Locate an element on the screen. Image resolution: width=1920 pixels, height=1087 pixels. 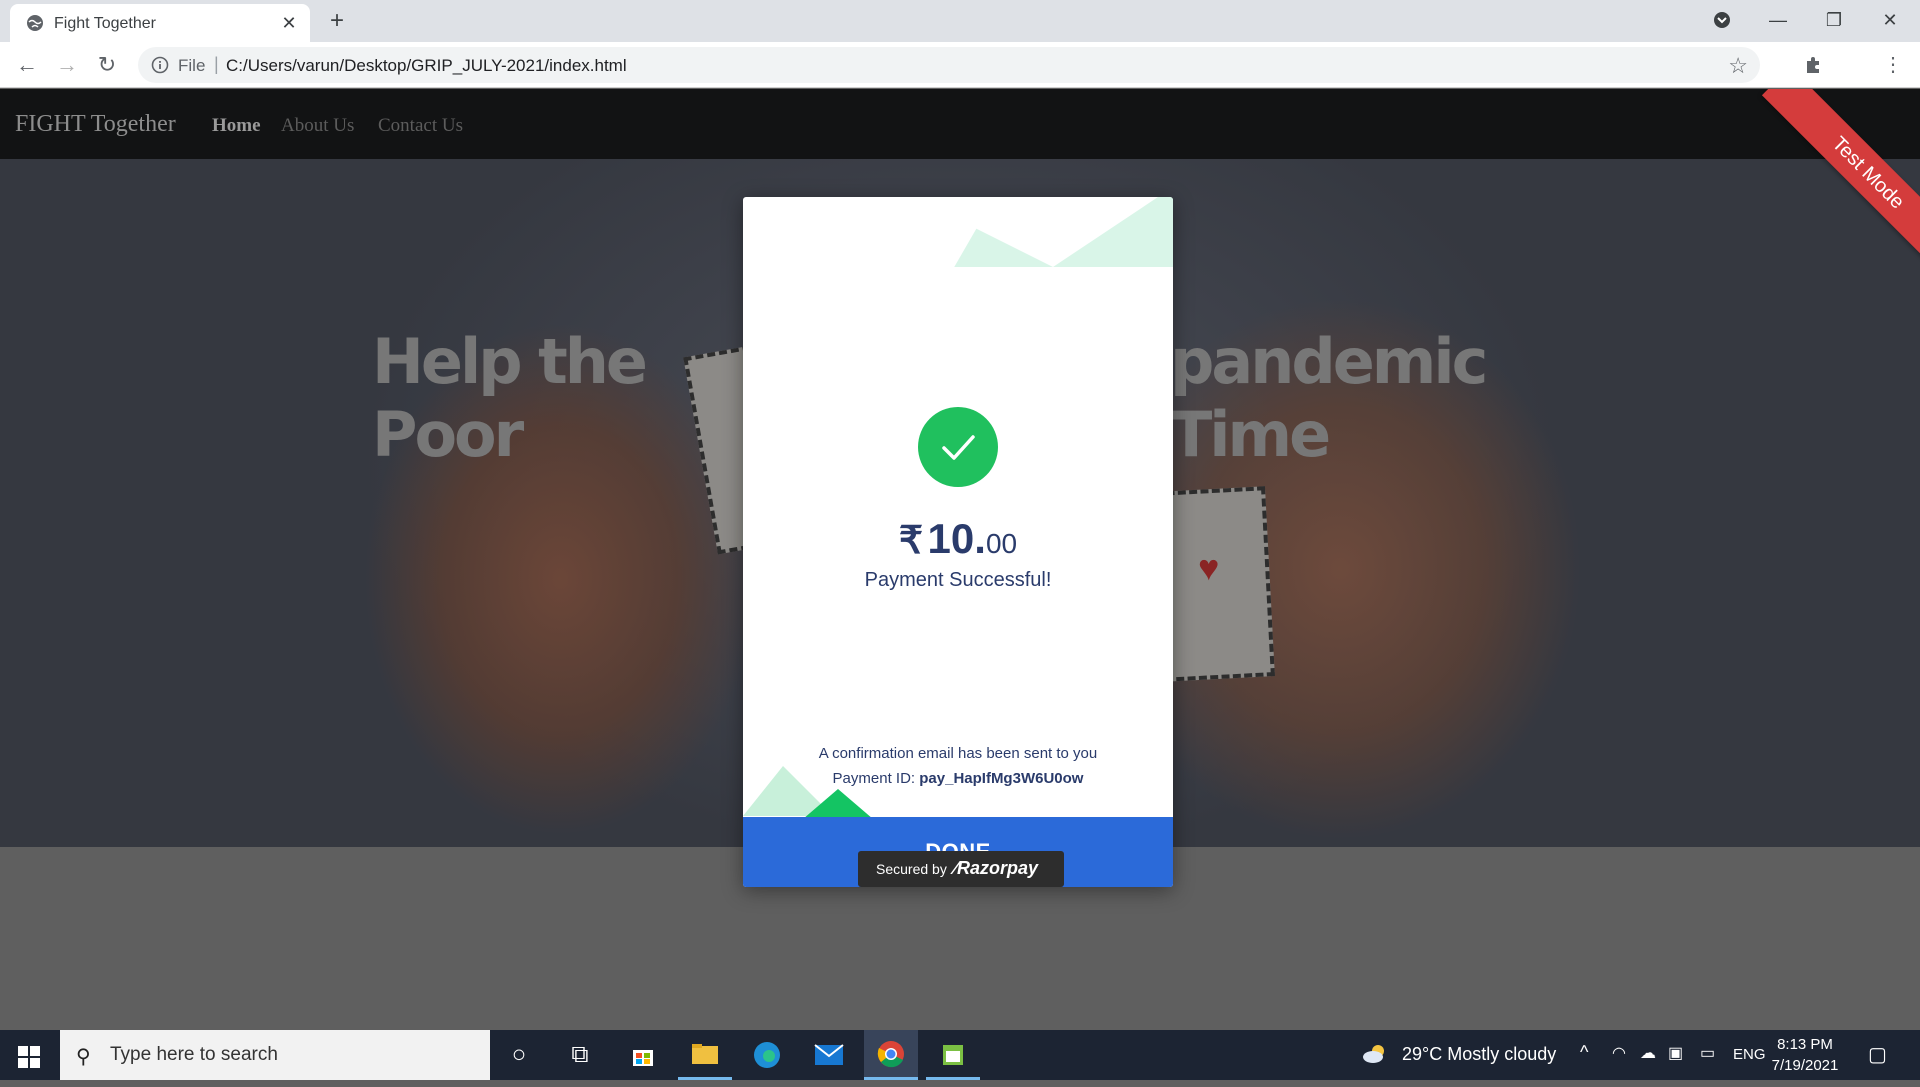
success-check-icon is located at coordinates (958, 447).